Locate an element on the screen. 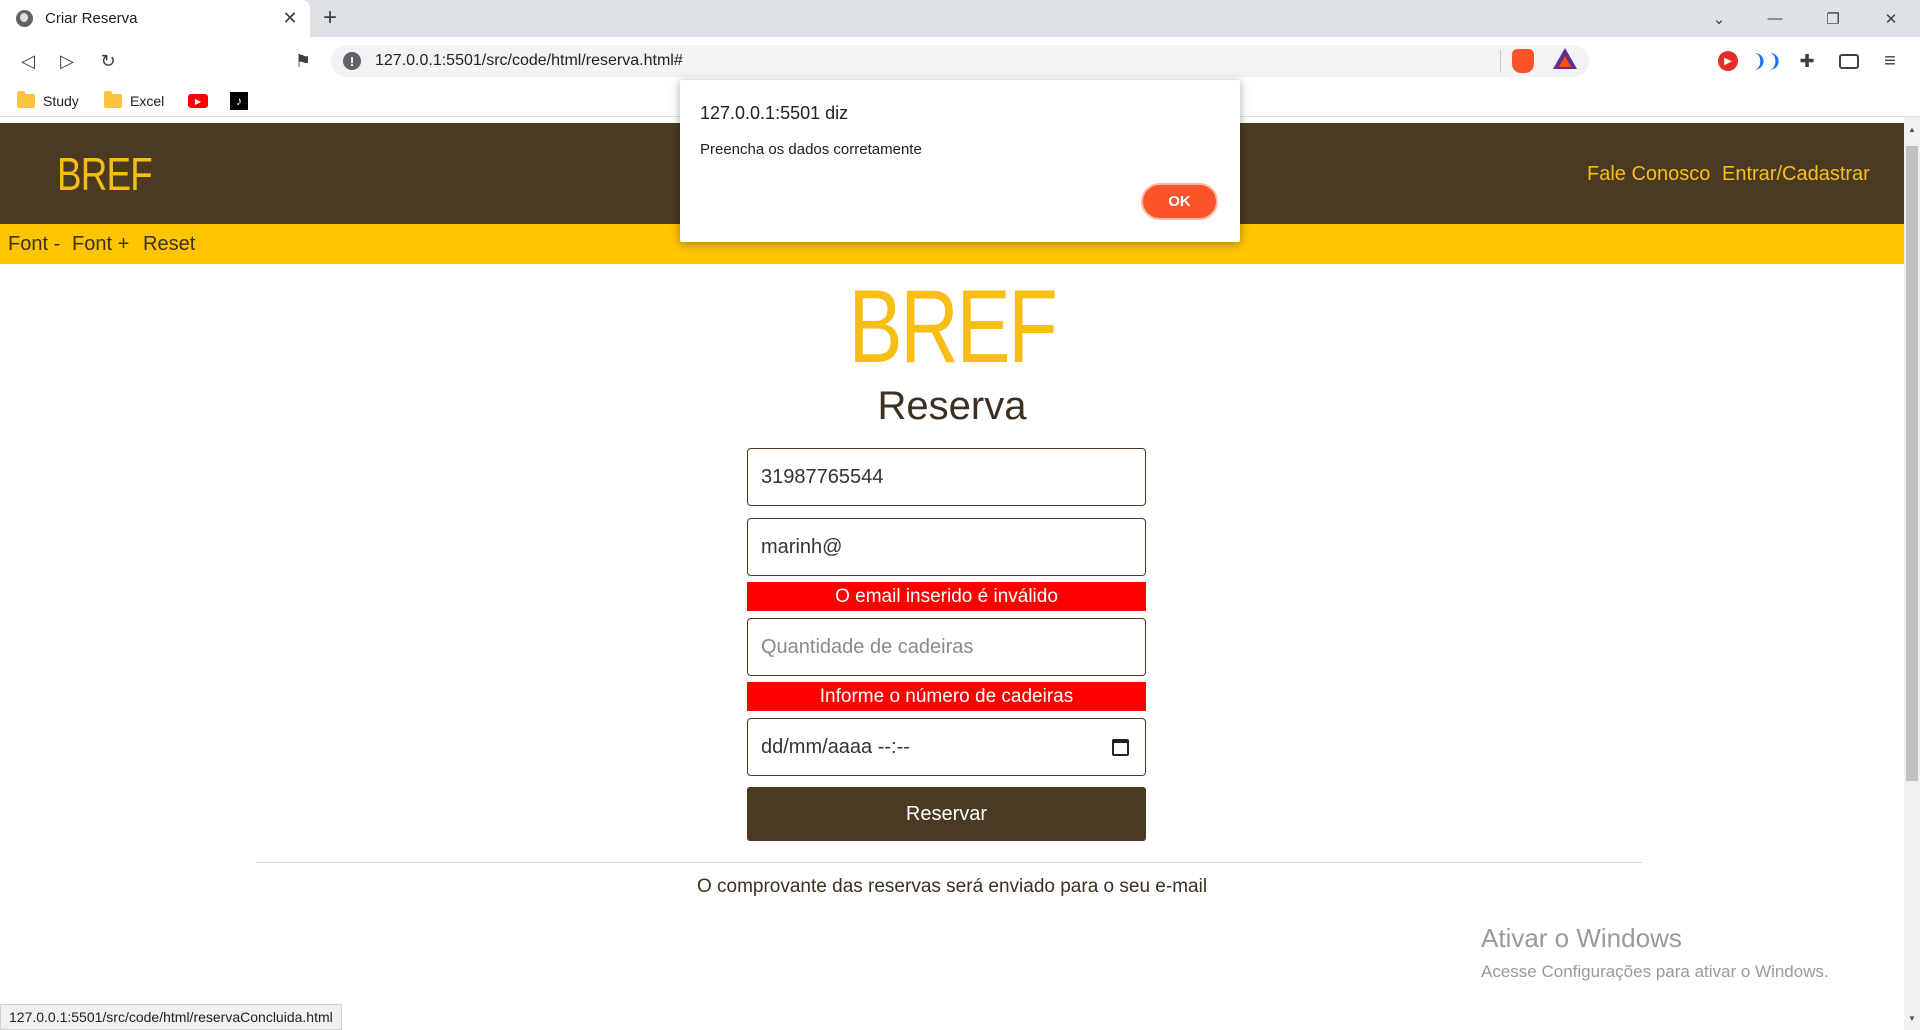 The image size is (1920, 1030). tab-strip: Criar Reserva ✕ + ⌄ — ❐ ✕ is located at coordinates (960, 18).